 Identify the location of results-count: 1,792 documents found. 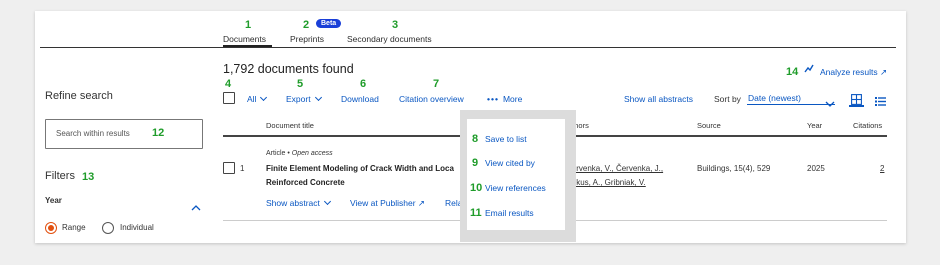
(288, 69).